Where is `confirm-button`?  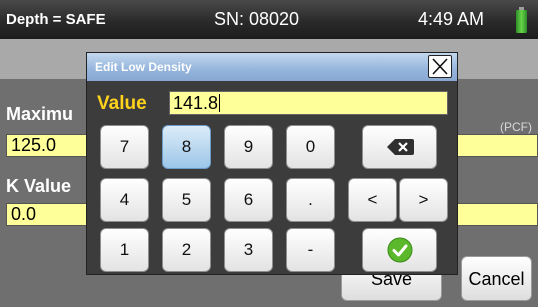 confirm-button is located at coordinates (399, 250).